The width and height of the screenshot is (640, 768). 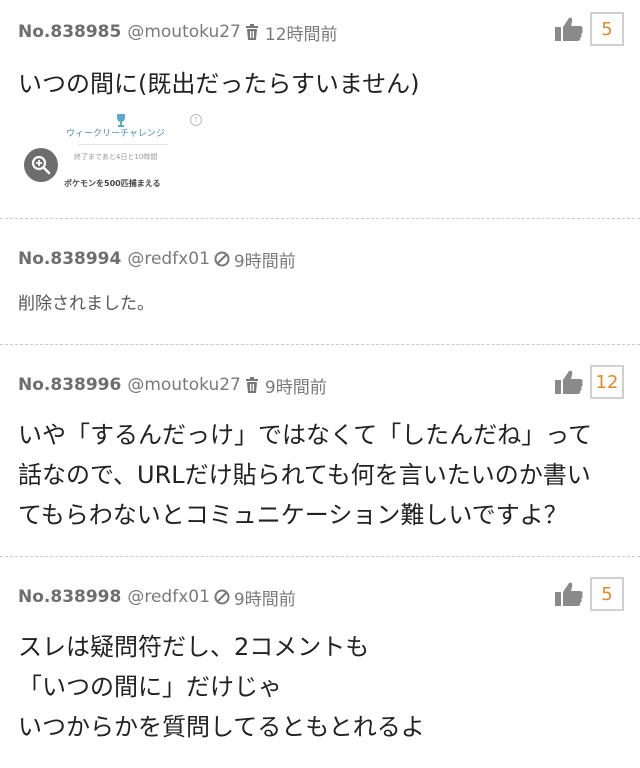 I want to click on post-number: No.838985, so click(x=69, y=32).